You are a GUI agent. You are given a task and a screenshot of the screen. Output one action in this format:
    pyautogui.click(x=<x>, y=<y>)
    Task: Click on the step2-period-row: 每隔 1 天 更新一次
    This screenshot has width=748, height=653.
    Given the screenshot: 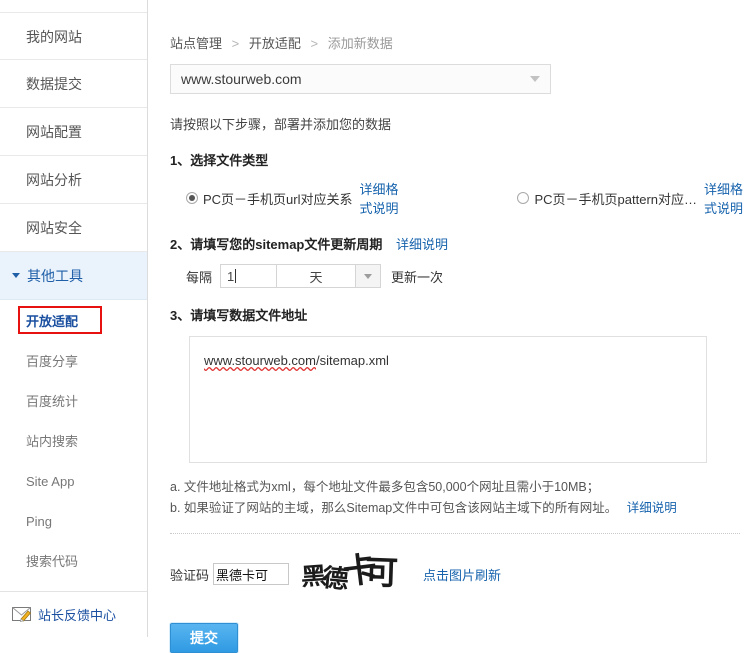 What is the action you would take?
    pyautogui.click(x=467, y=276)
    